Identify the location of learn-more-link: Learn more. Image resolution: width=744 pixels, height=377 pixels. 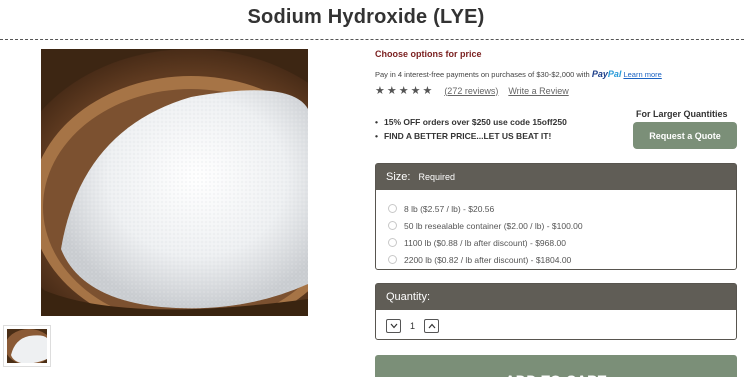
(642, 74).